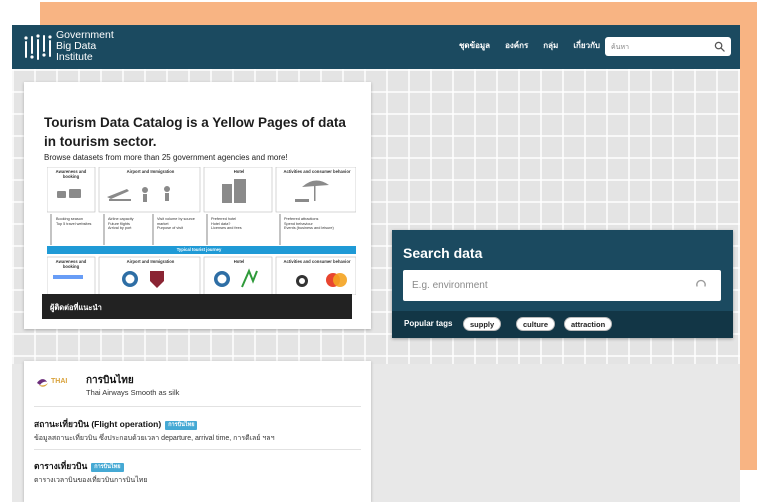  I want to click on nav-datasets: ชุดข้อมูล, so click(474, 46).